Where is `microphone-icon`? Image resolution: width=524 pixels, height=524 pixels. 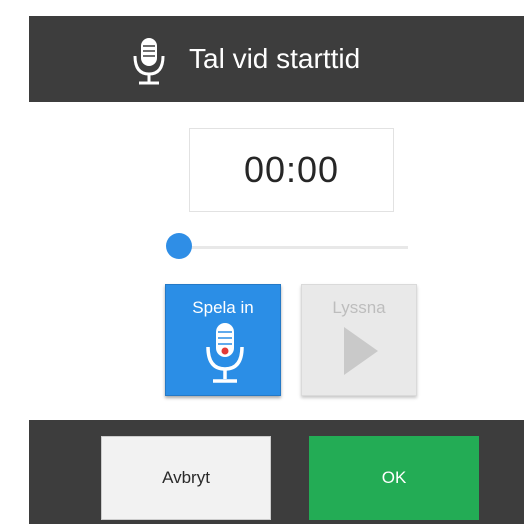
microphone-icon is located at coordinates (149, 61).